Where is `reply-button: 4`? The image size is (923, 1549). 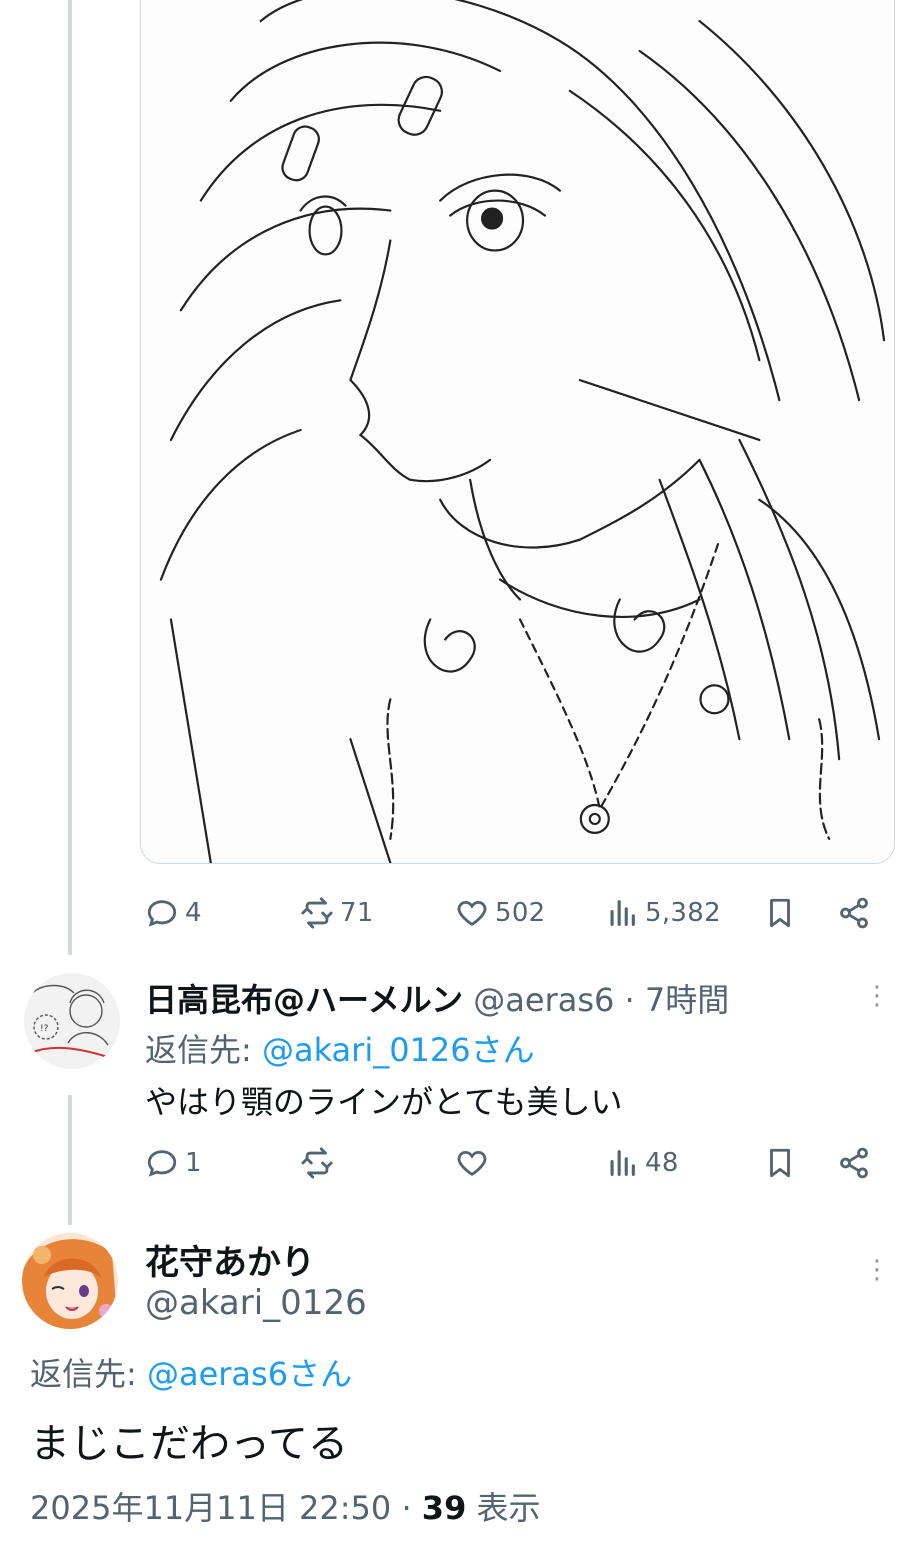 reply-button: 4 is located at coordinates (173, 913).